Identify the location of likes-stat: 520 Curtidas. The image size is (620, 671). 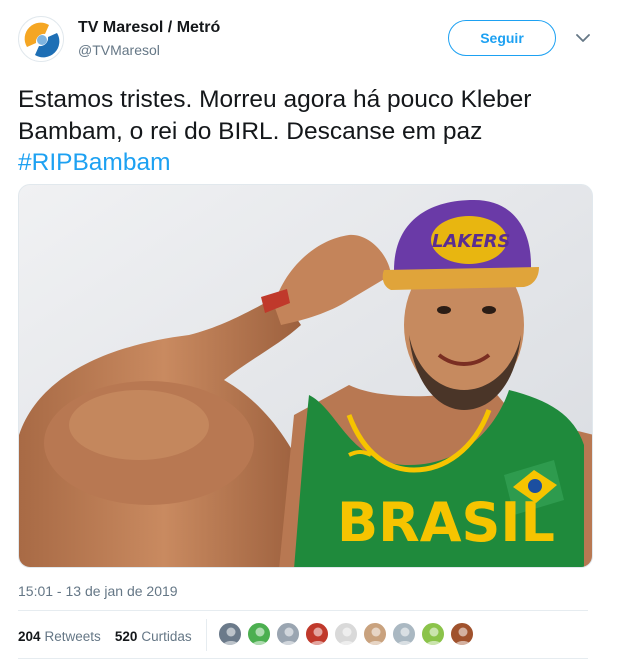
(153, 636).